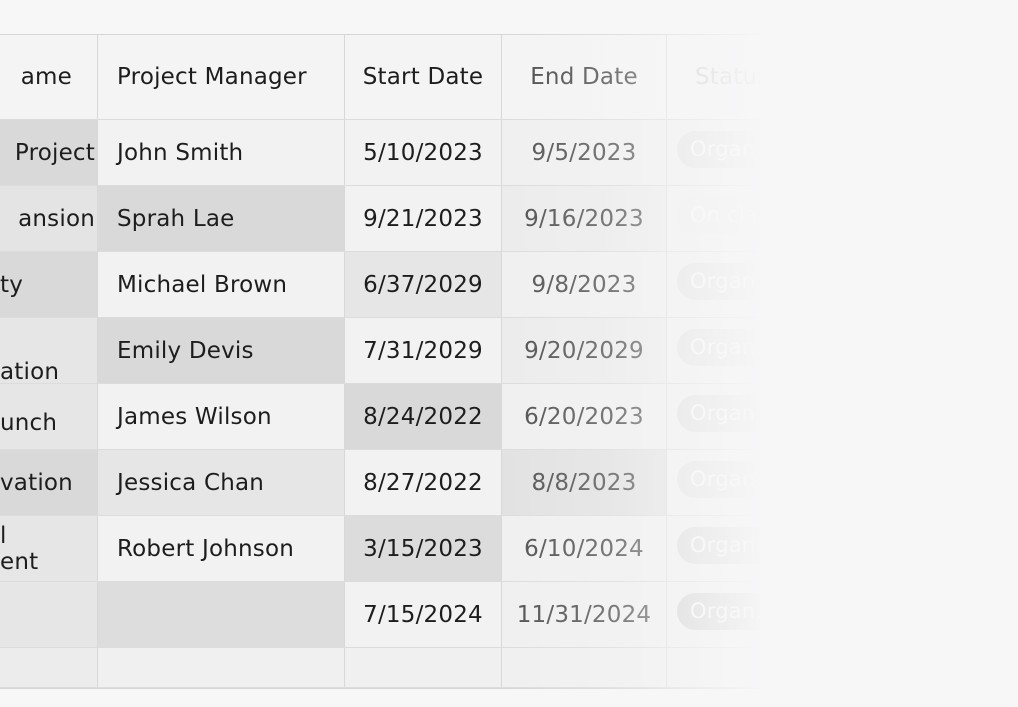 The height and width of the screenshot is (707, 1018). I want to click on project-name: unch, so click(29, 422).